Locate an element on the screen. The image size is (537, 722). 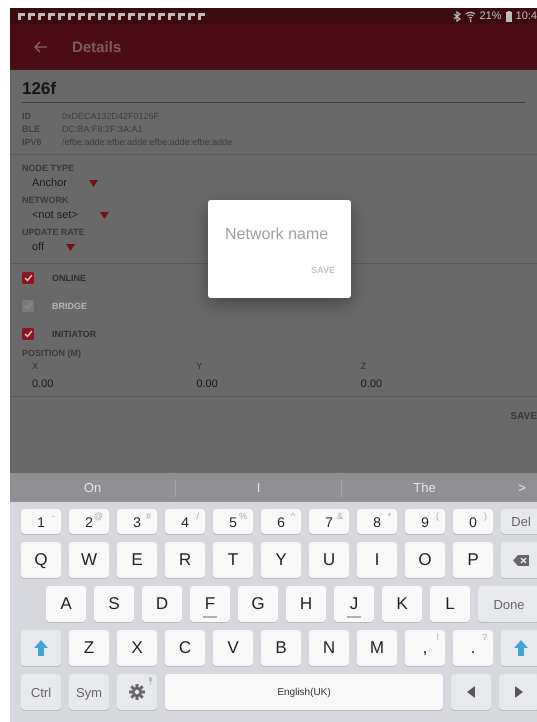
checkbox-label: ONLINE is located at coordinates (69, 278).